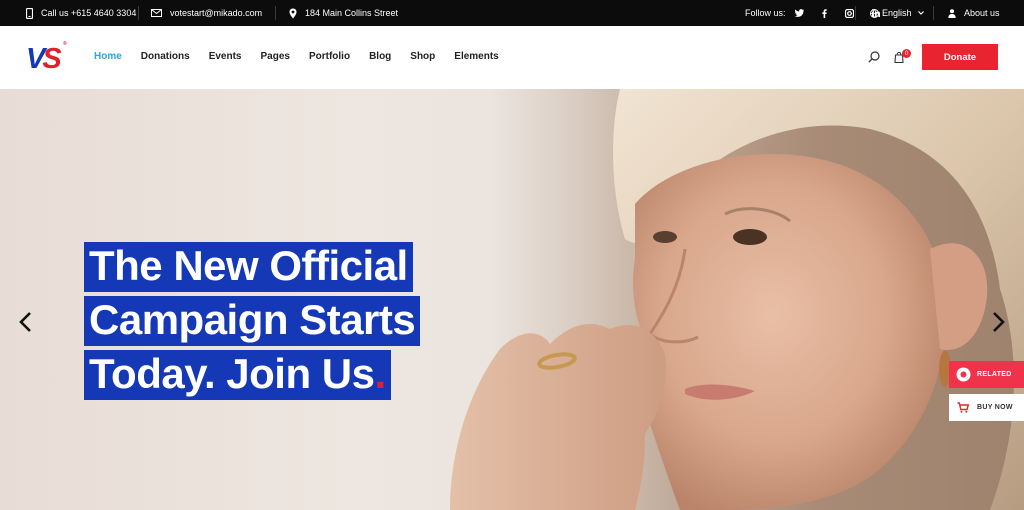 Image resolution: width=1024 pixels, height=510 pixels. I want to click on related-button: RELATED, so click(986, 374).